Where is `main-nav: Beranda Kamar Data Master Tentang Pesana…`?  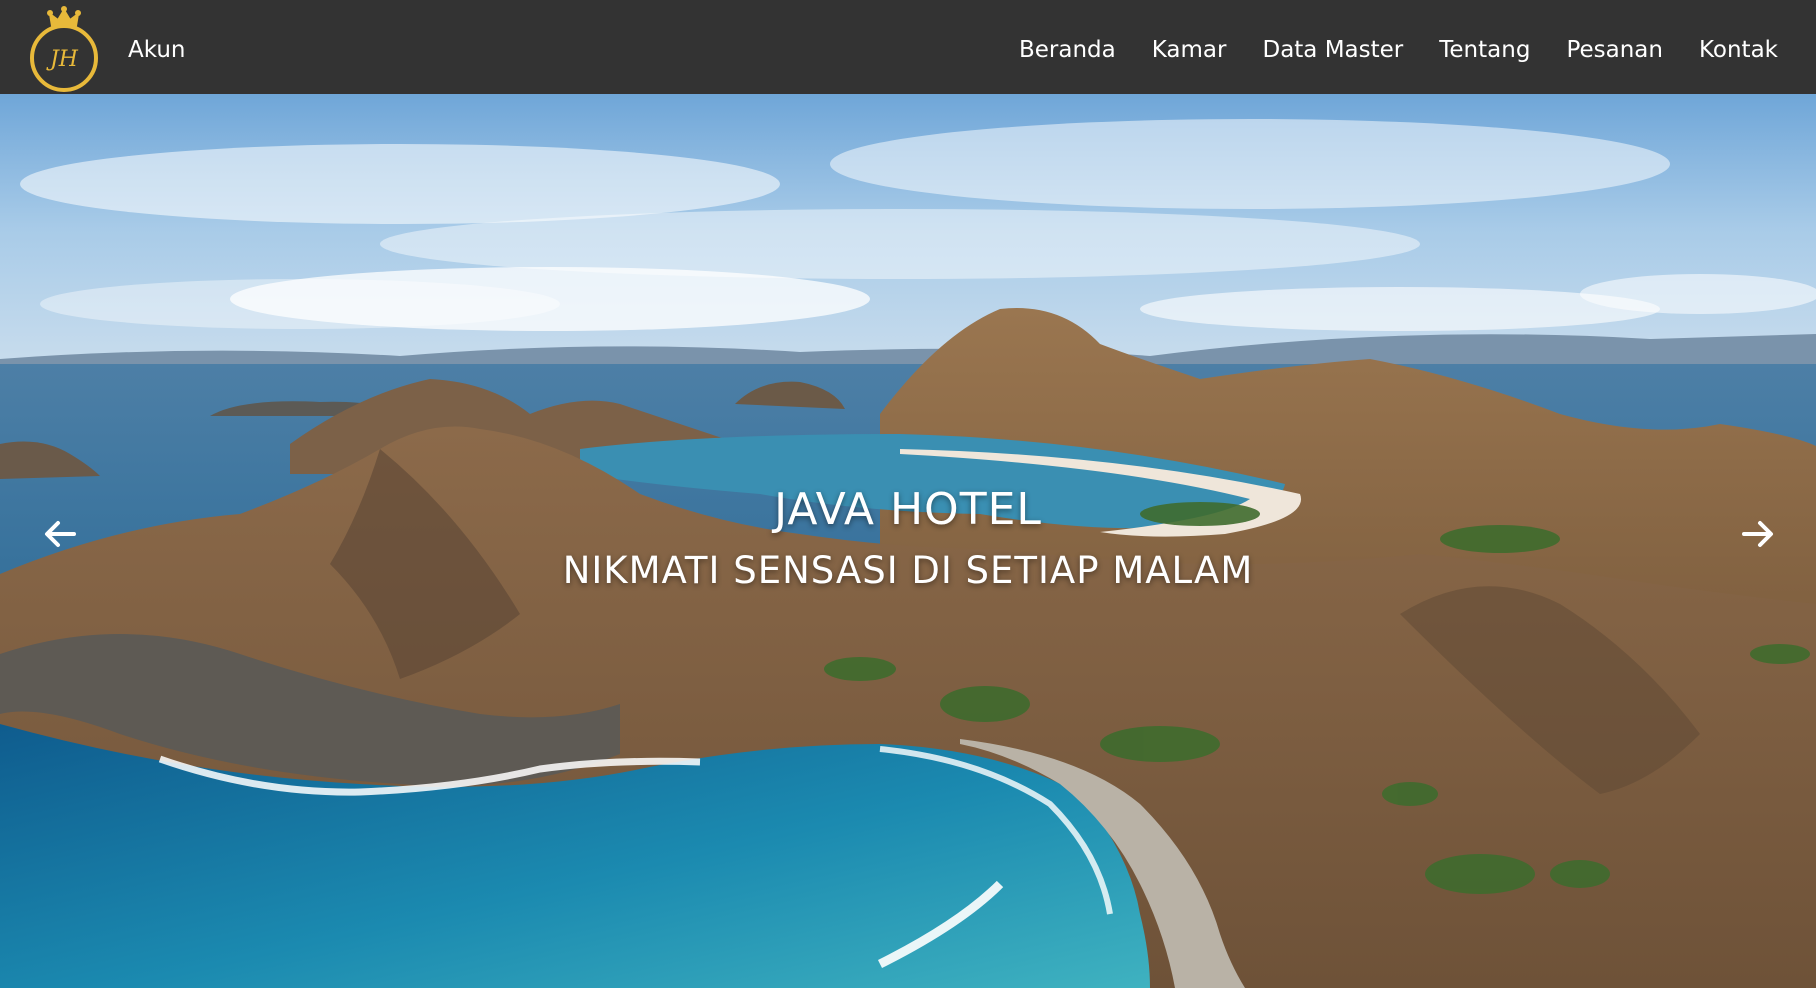
main-nav: Beranda Kamar Data Master Tentang Pesana… is located at coordinates (1398, 50).